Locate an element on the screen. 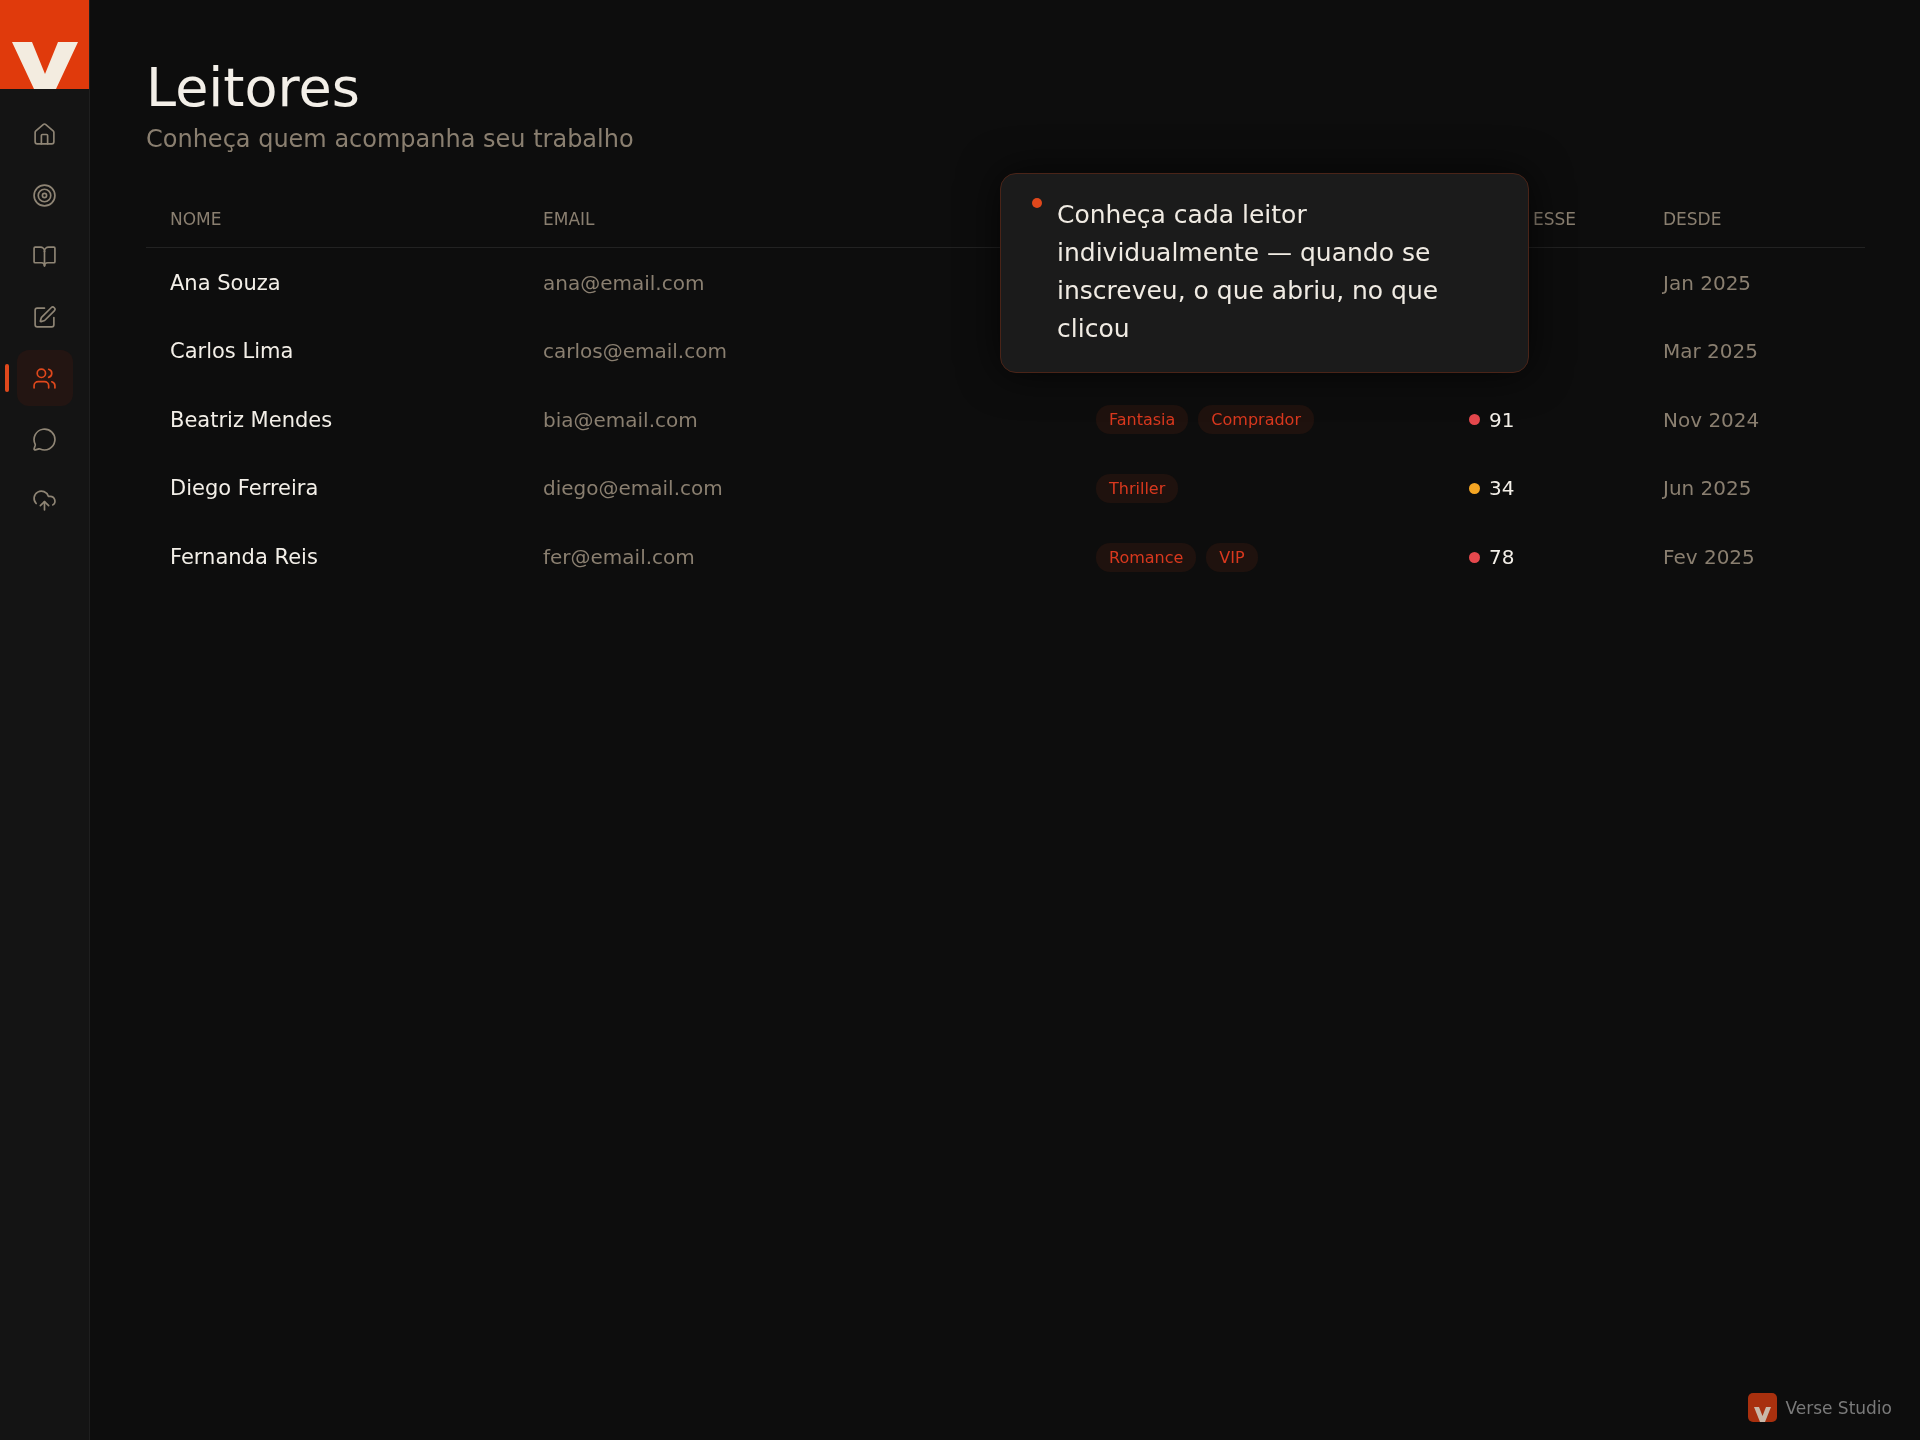 This screenshot has height=1440, width=1920. column-header: DESDE is located at coordinates (1693, 219).